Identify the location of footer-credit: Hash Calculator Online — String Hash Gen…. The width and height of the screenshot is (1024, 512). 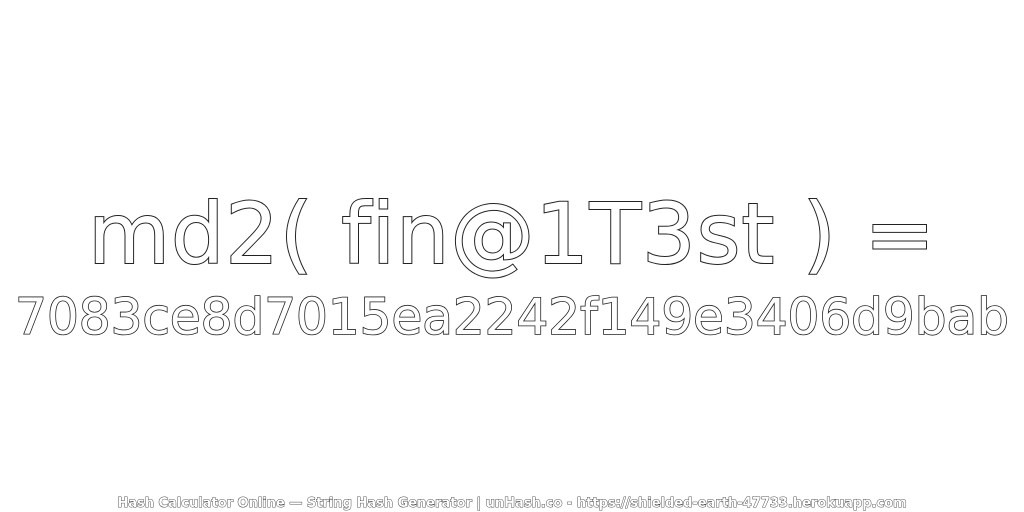
(512, 504).